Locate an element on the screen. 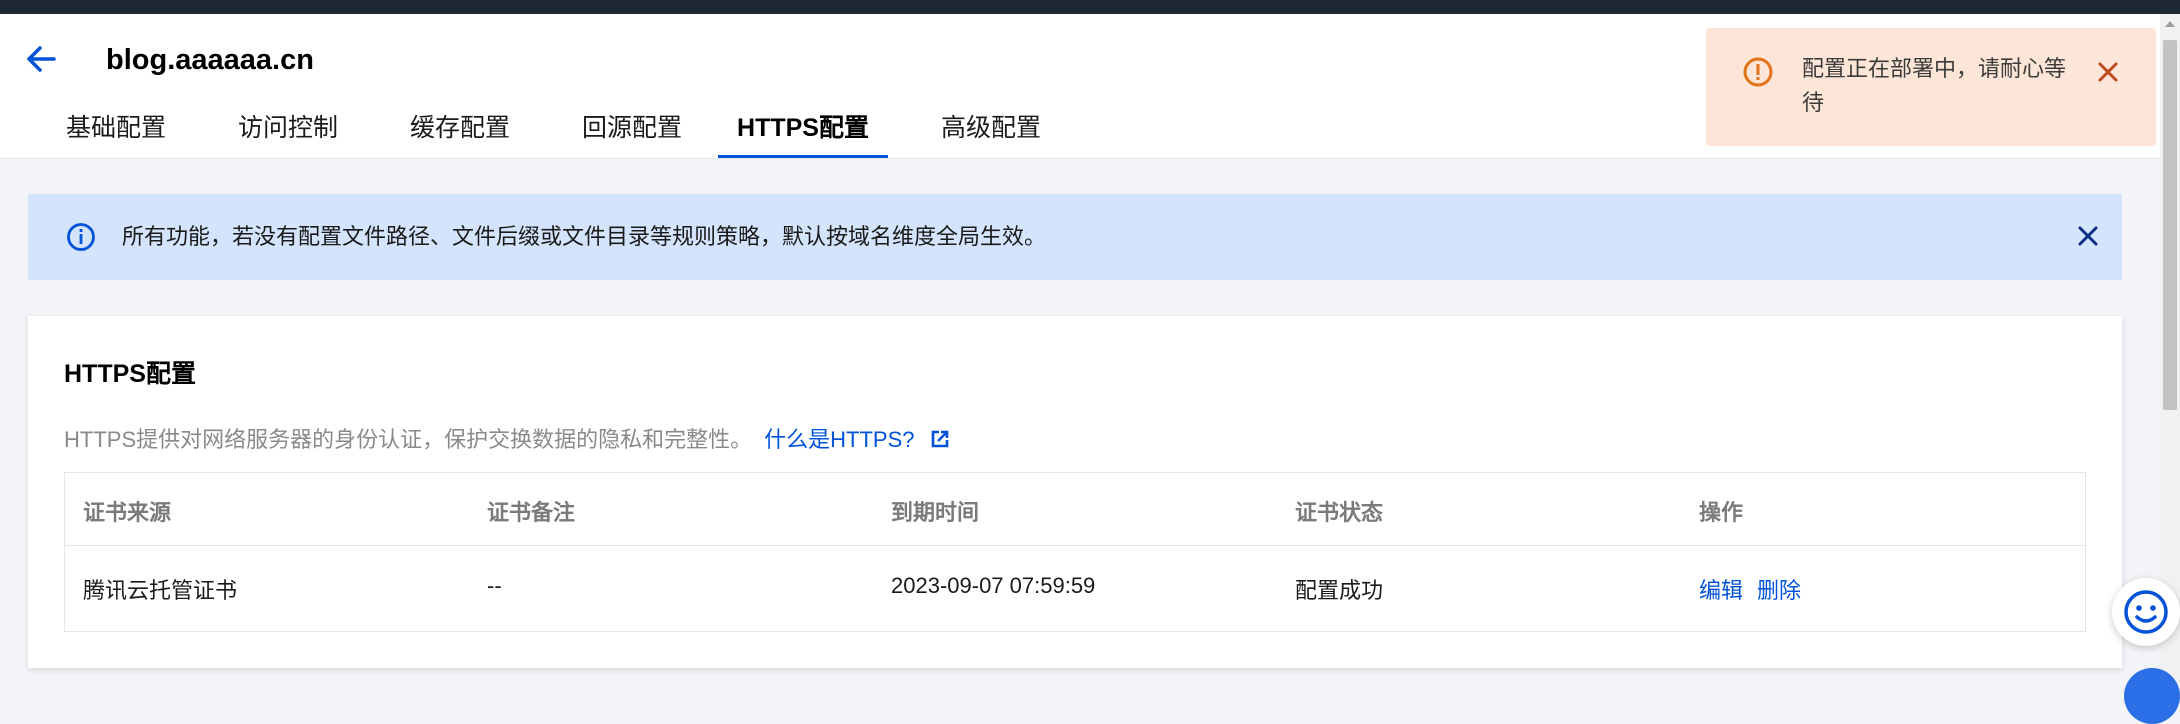 The image size is (2180, 724). column-cert-note: 证书备注 is located at coordinates (531, 512).